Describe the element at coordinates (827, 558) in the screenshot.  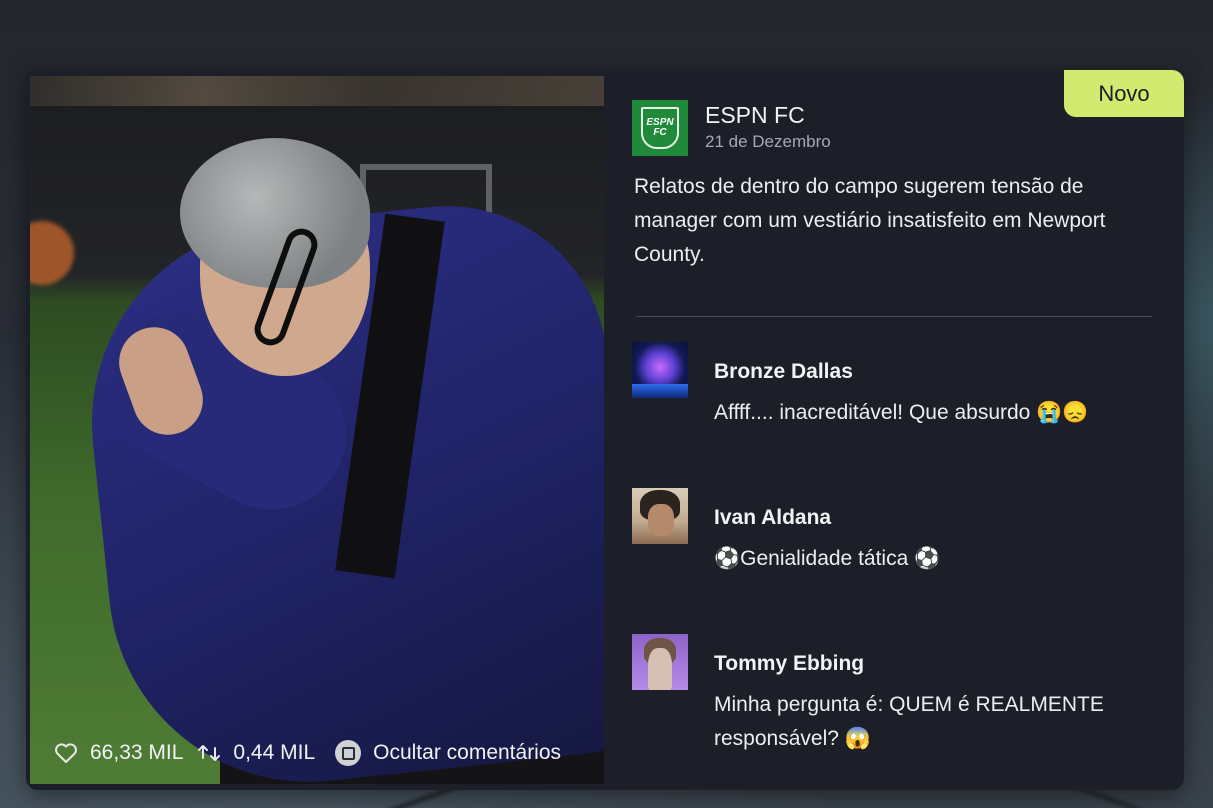
I see `comment-text: ⚽Genialidade tática ⚽` at that location.